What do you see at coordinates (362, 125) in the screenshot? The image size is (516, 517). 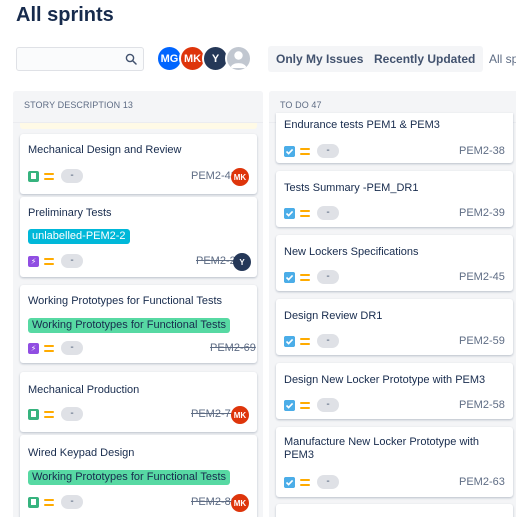 I see `card-title: Endurance tests PEM1 & PEM3` at bounding box center [362, 125].